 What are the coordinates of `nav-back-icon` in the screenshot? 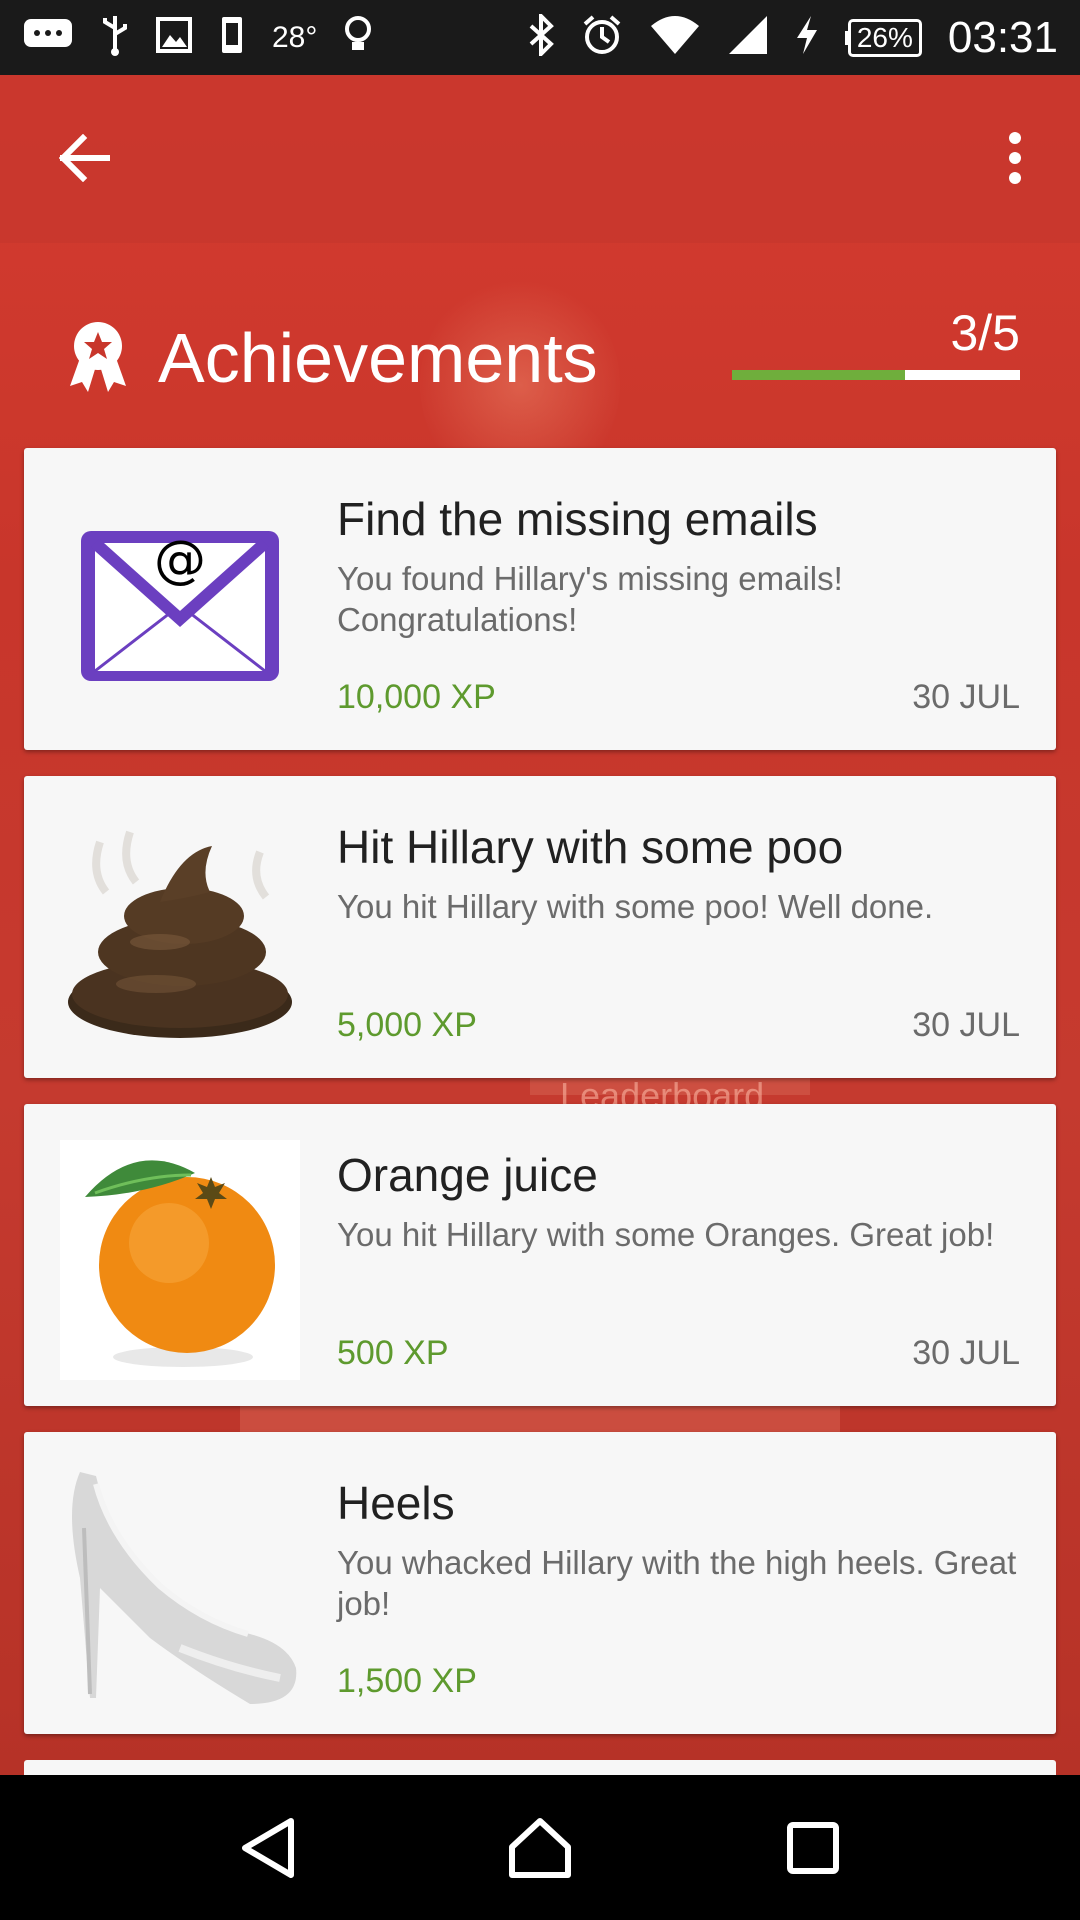 It's located at (267, 1847).